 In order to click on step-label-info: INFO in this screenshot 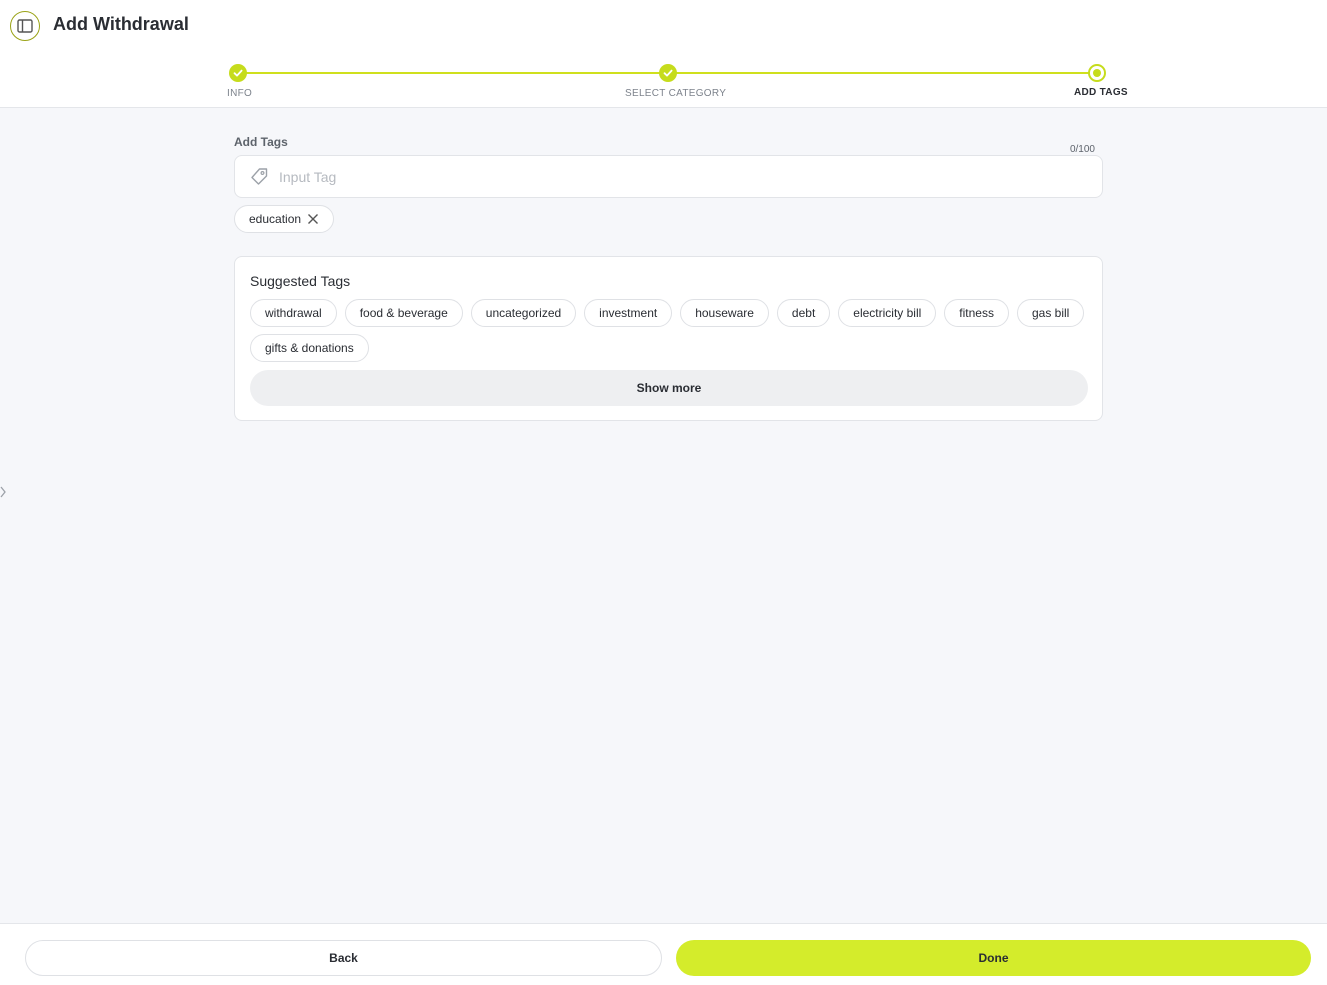, I will do `click(240, 93)`.